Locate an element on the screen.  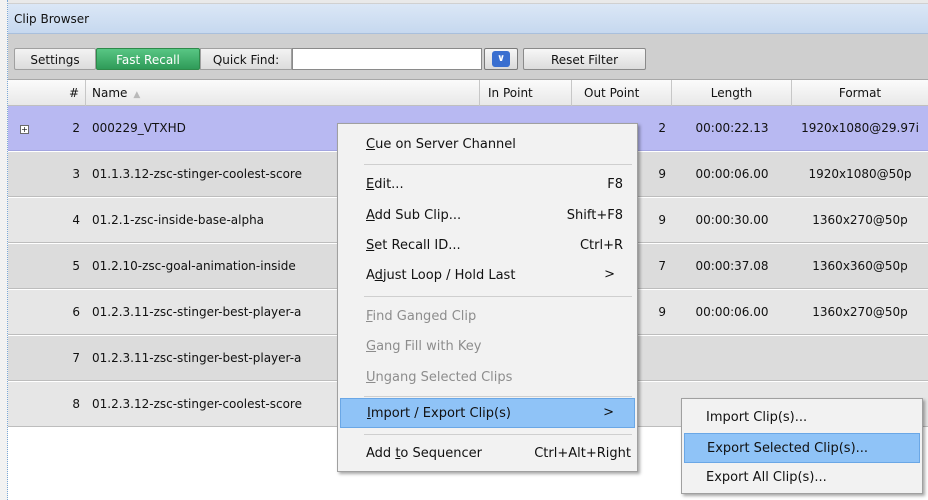
left-dock-strip is located at coordinates (4, 250).